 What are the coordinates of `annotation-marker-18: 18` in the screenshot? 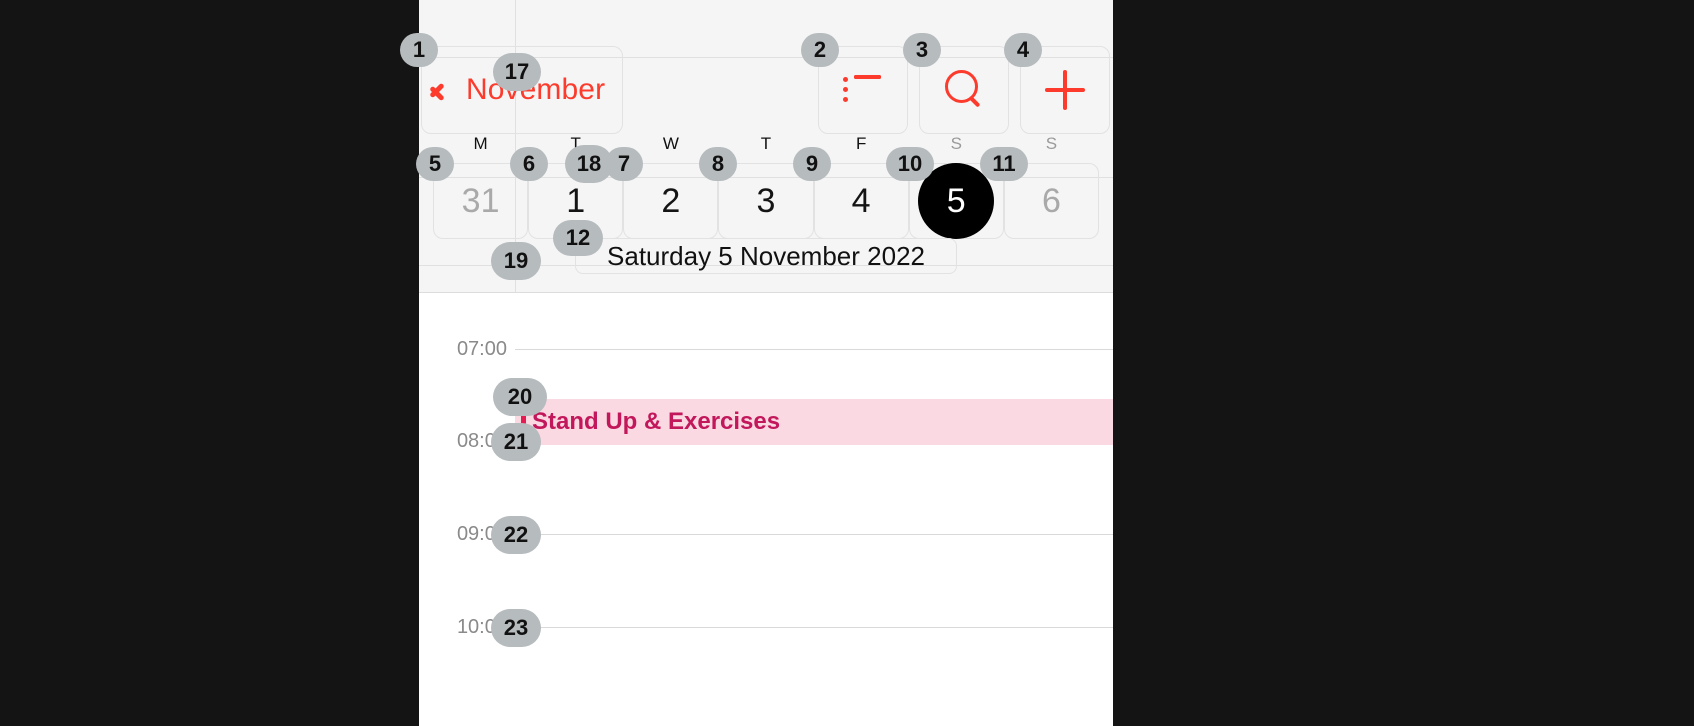 It's located at (589, 164).